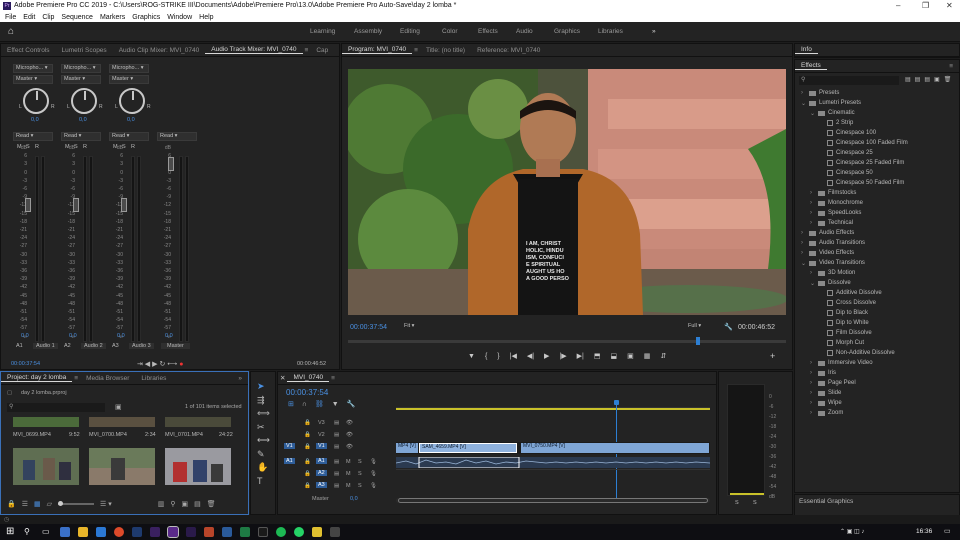 Image resolution: width=960 pixels, height=540 pixels. I want to click on track-label: V1, so click(321, 446).